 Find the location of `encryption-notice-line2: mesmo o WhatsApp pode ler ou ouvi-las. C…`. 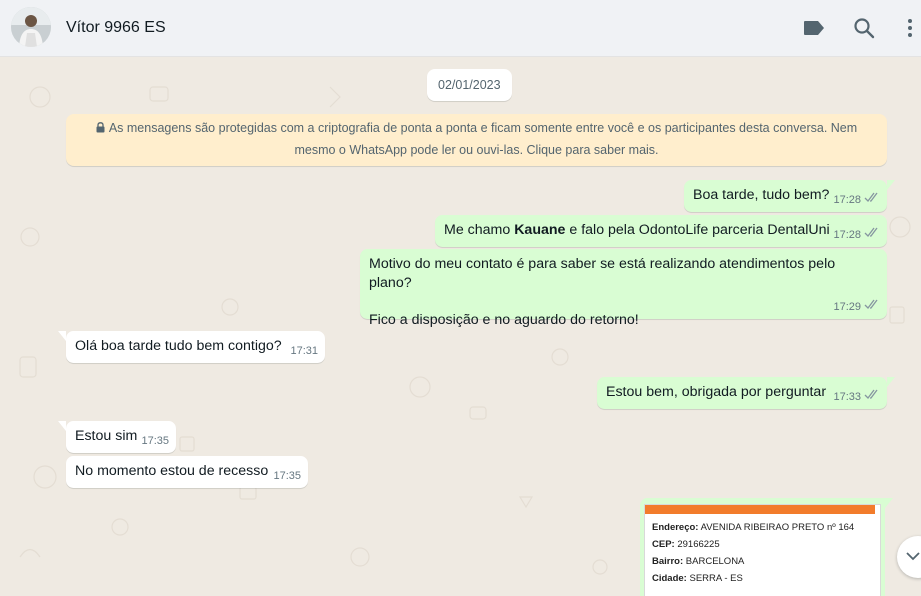

encryption-notice-line2: mesmo o WhatsApp pode ler ou ouvi-las. C… is located at coordinates (476, 150).